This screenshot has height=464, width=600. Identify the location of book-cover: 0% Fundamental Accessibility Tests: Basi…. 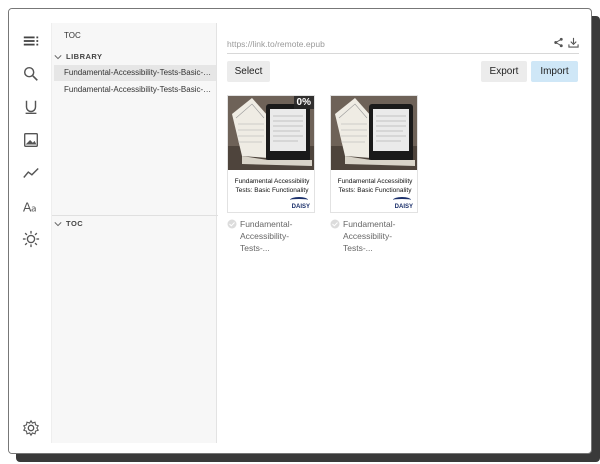
(271, 154).